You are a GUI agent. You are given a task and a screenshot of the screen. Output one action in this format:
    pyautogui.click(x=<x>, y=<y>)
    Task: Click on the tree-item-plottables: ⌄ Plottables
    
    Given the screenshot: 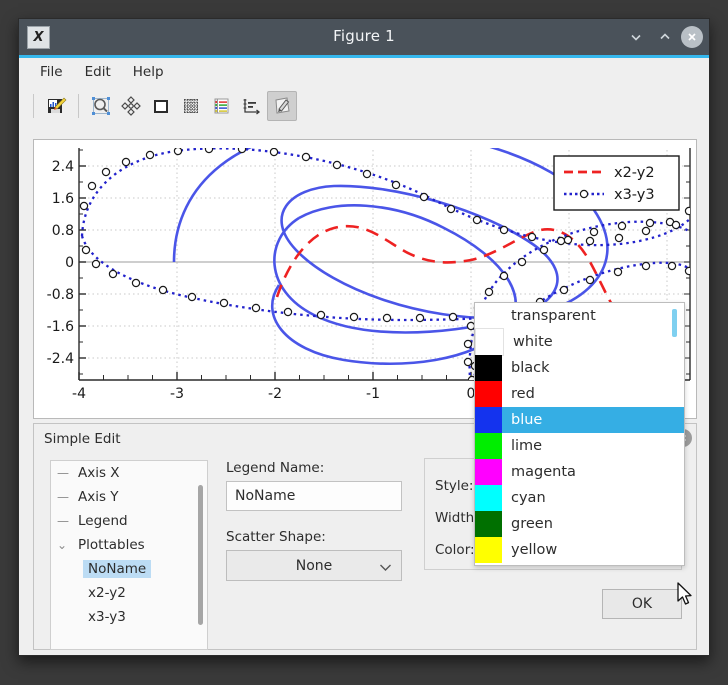 What is the action you would take?
    pyautogui.click(x=129, y=545)
    